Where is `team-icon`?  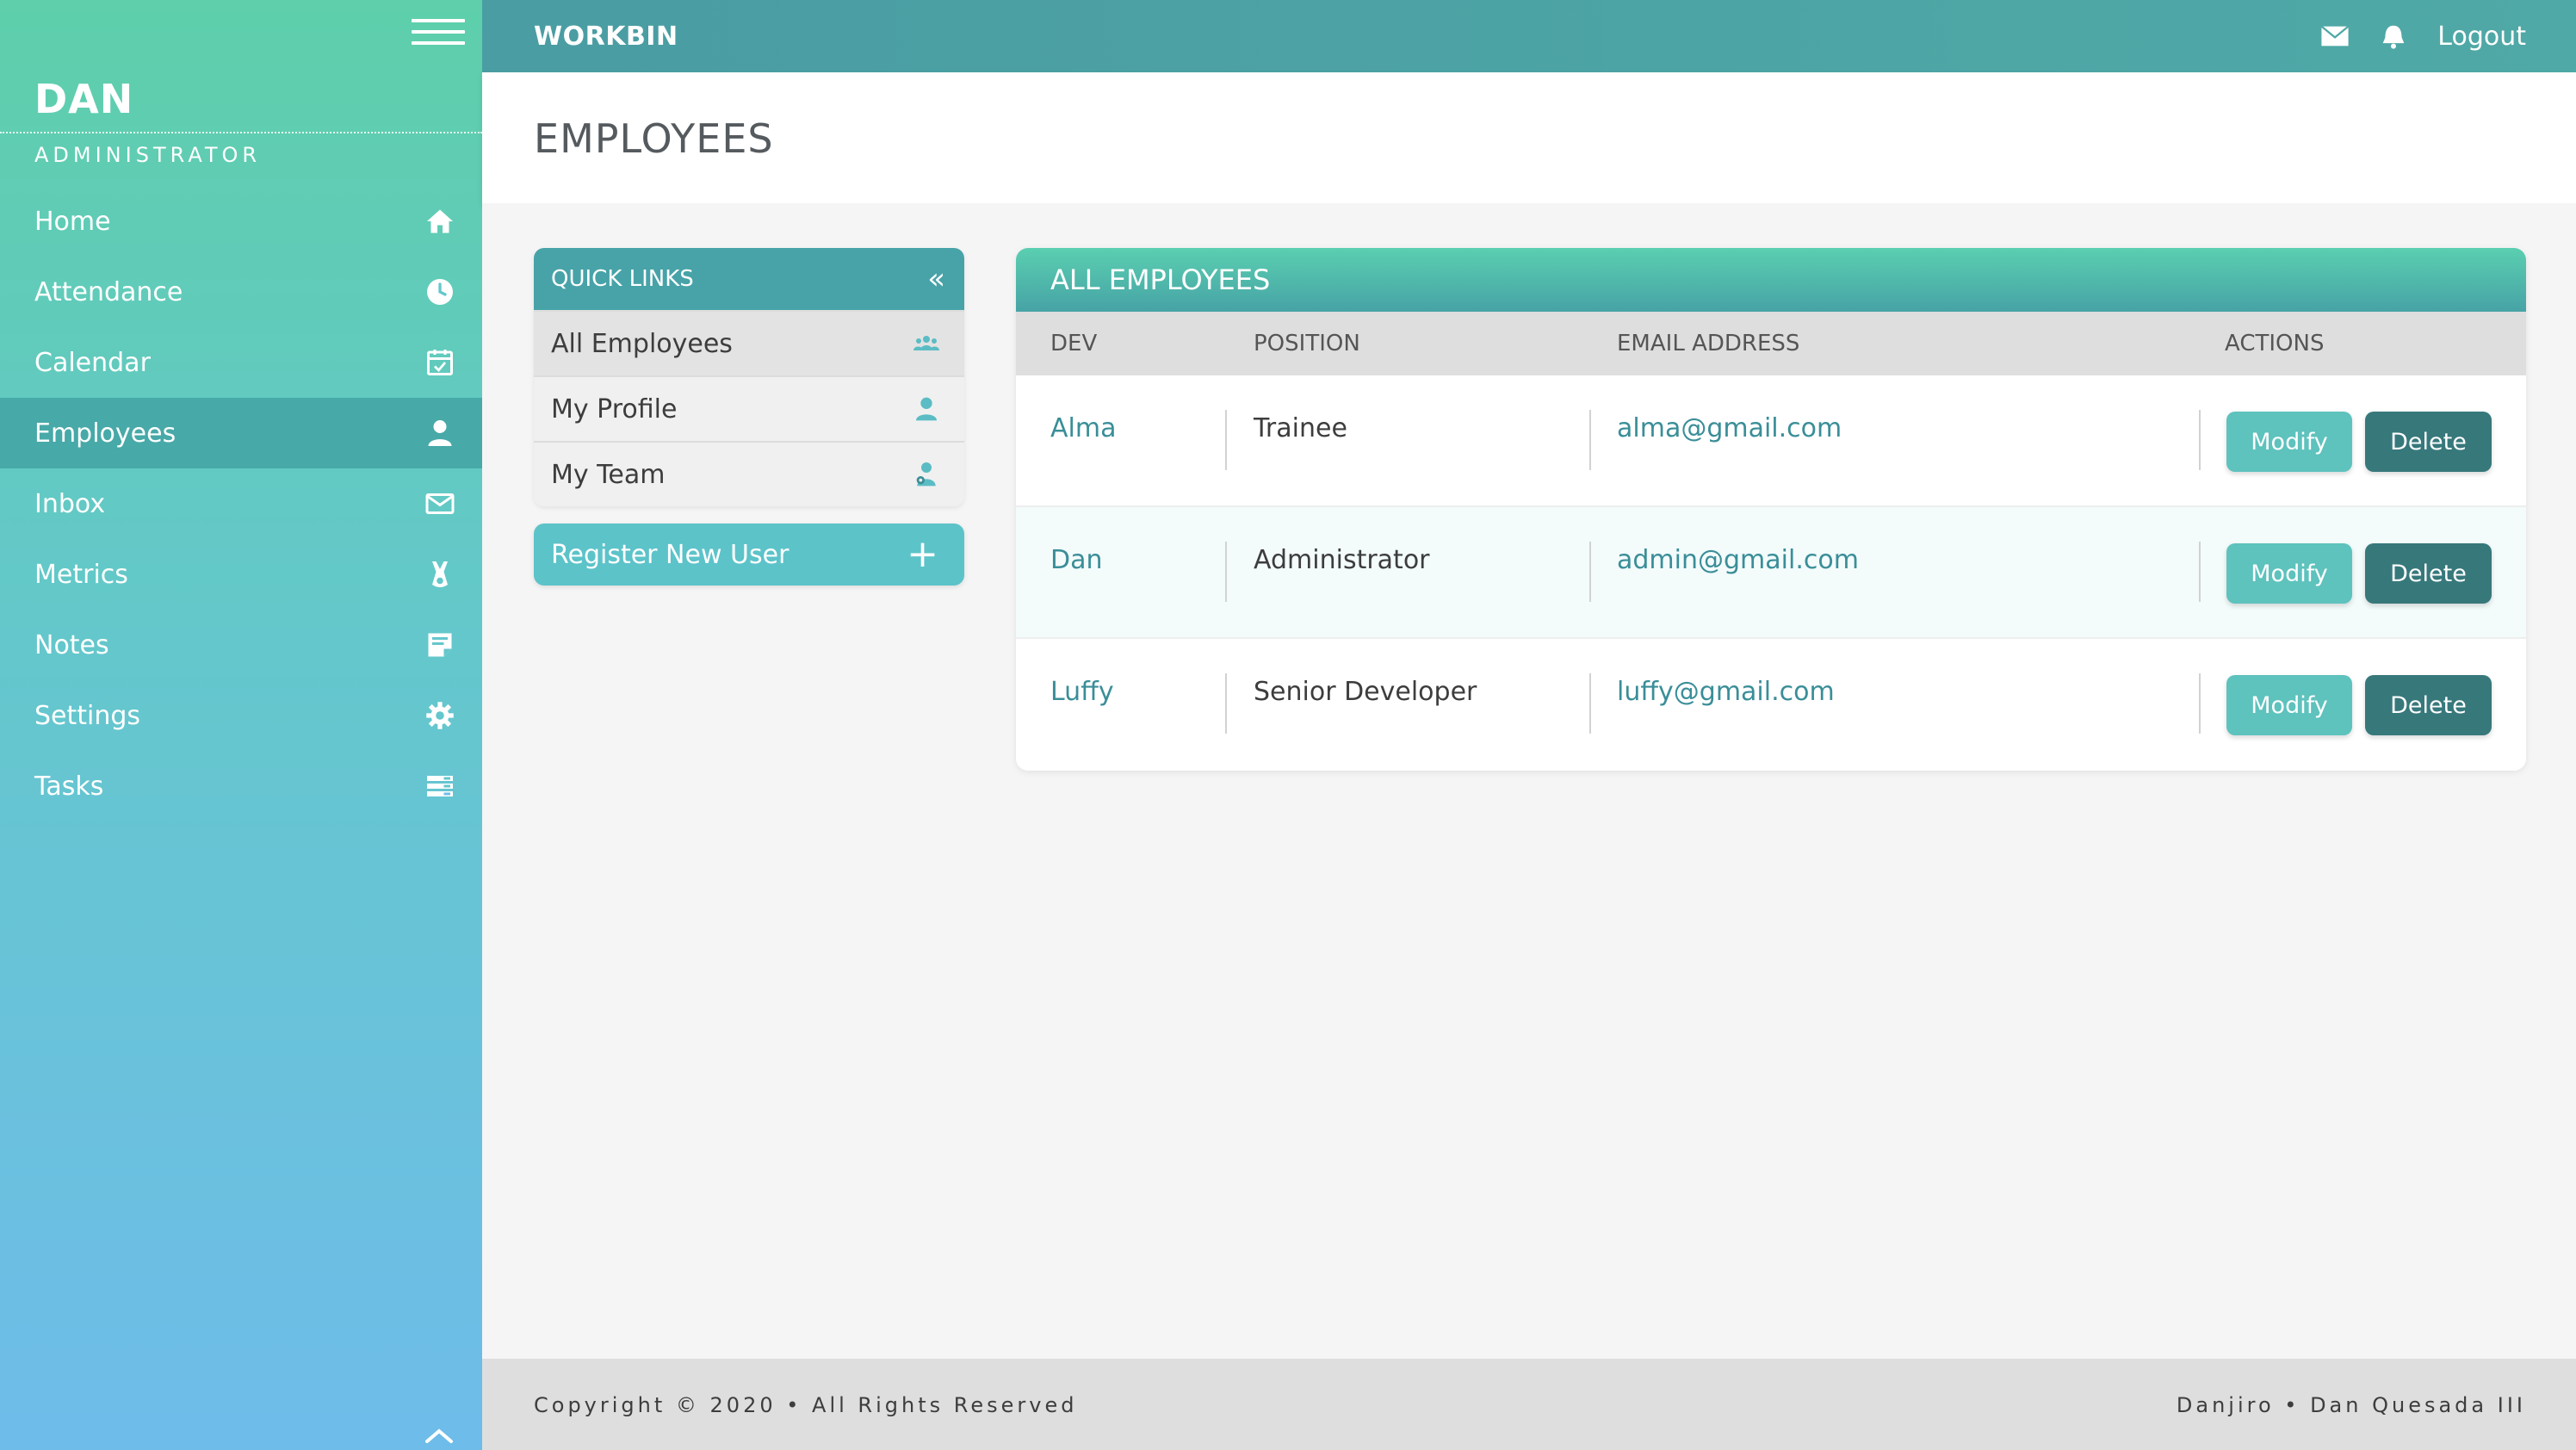 team-icon is located at coordinates (926, 474).